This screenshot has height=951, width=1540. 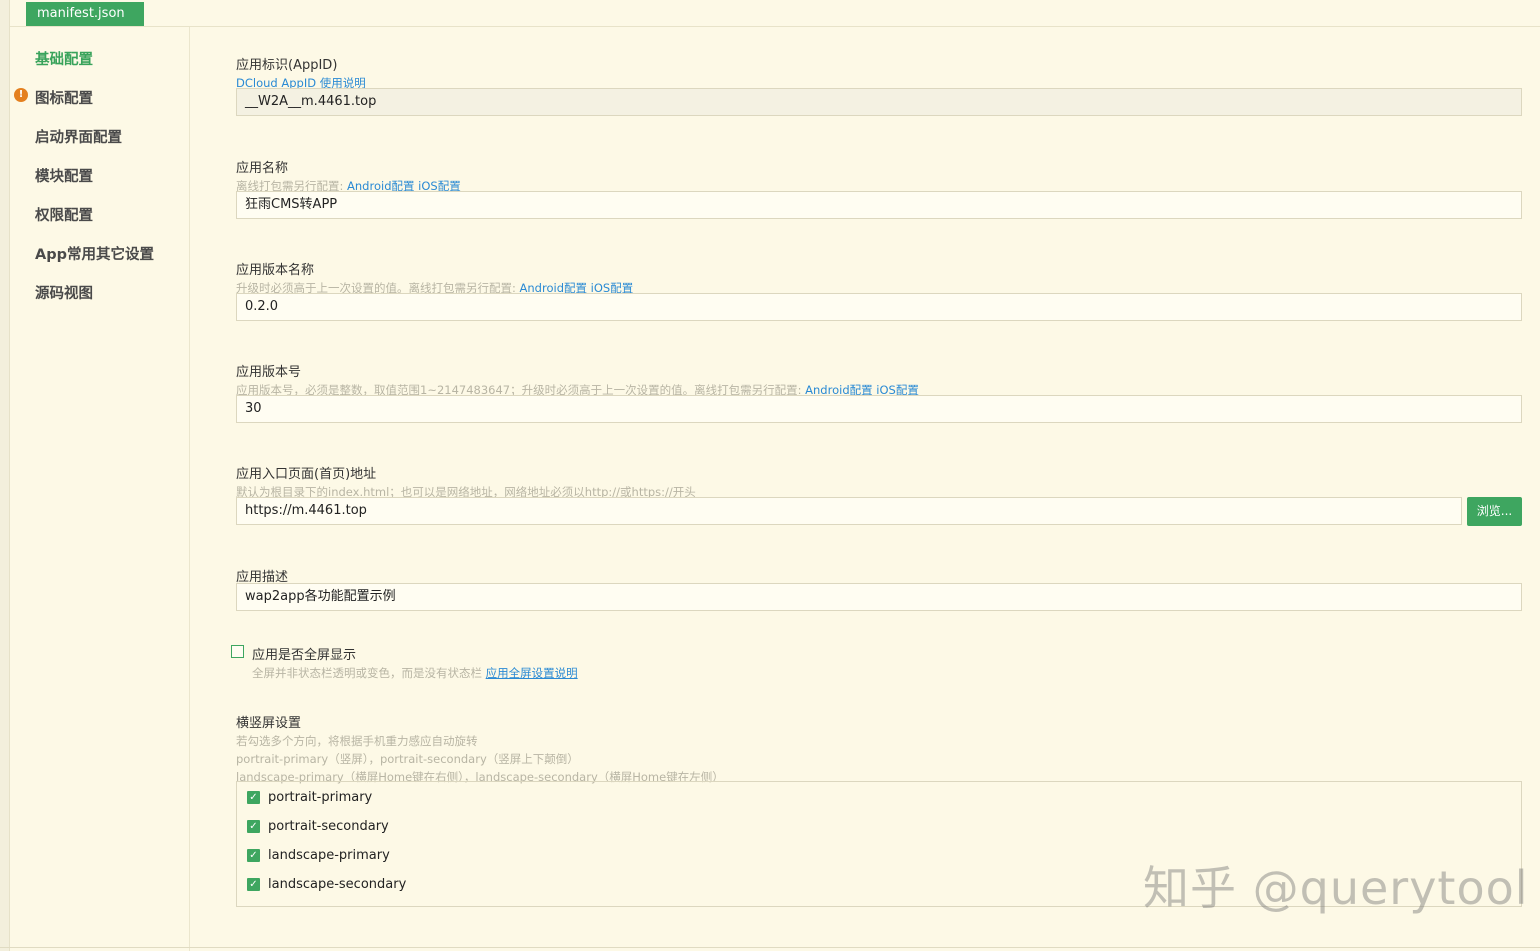 I want to click on sidebar-item-basic: 基础配置, so click(x=64, y=58).